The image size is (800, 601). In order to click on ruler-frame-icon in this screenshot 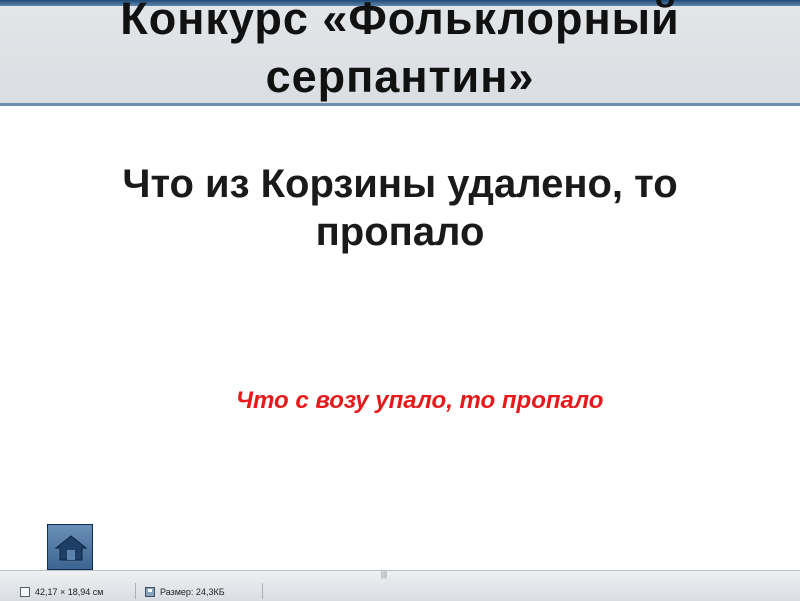, I will do `click(25, 591)`.